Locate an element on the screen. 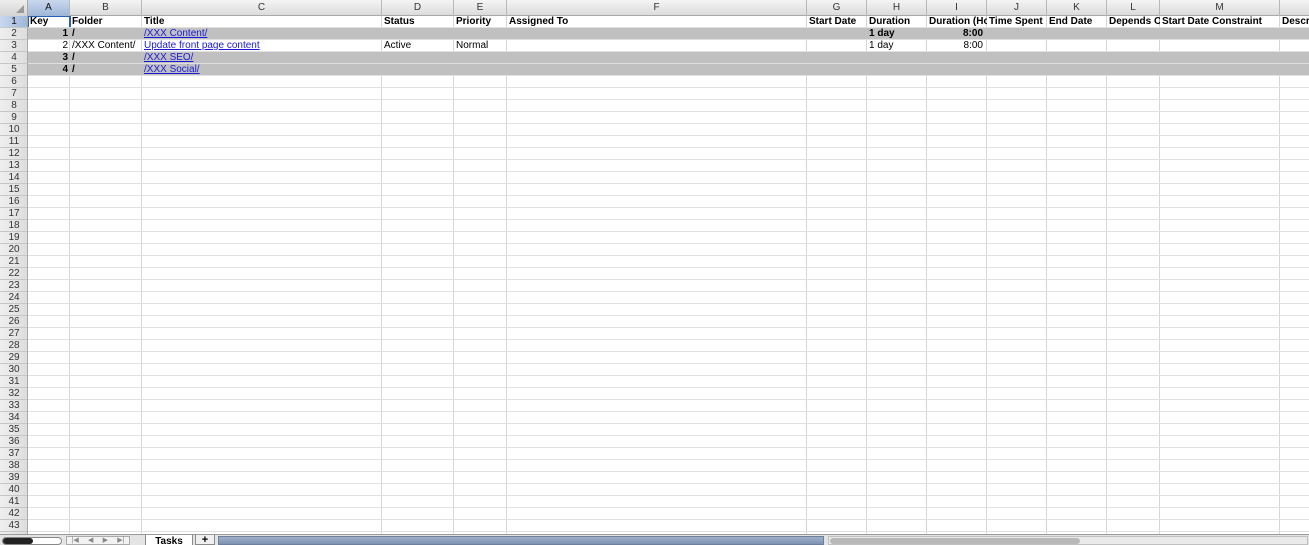 This screenshot has height=545, width=1309. row-header-22: 22 is located at coordinates (13, 274).